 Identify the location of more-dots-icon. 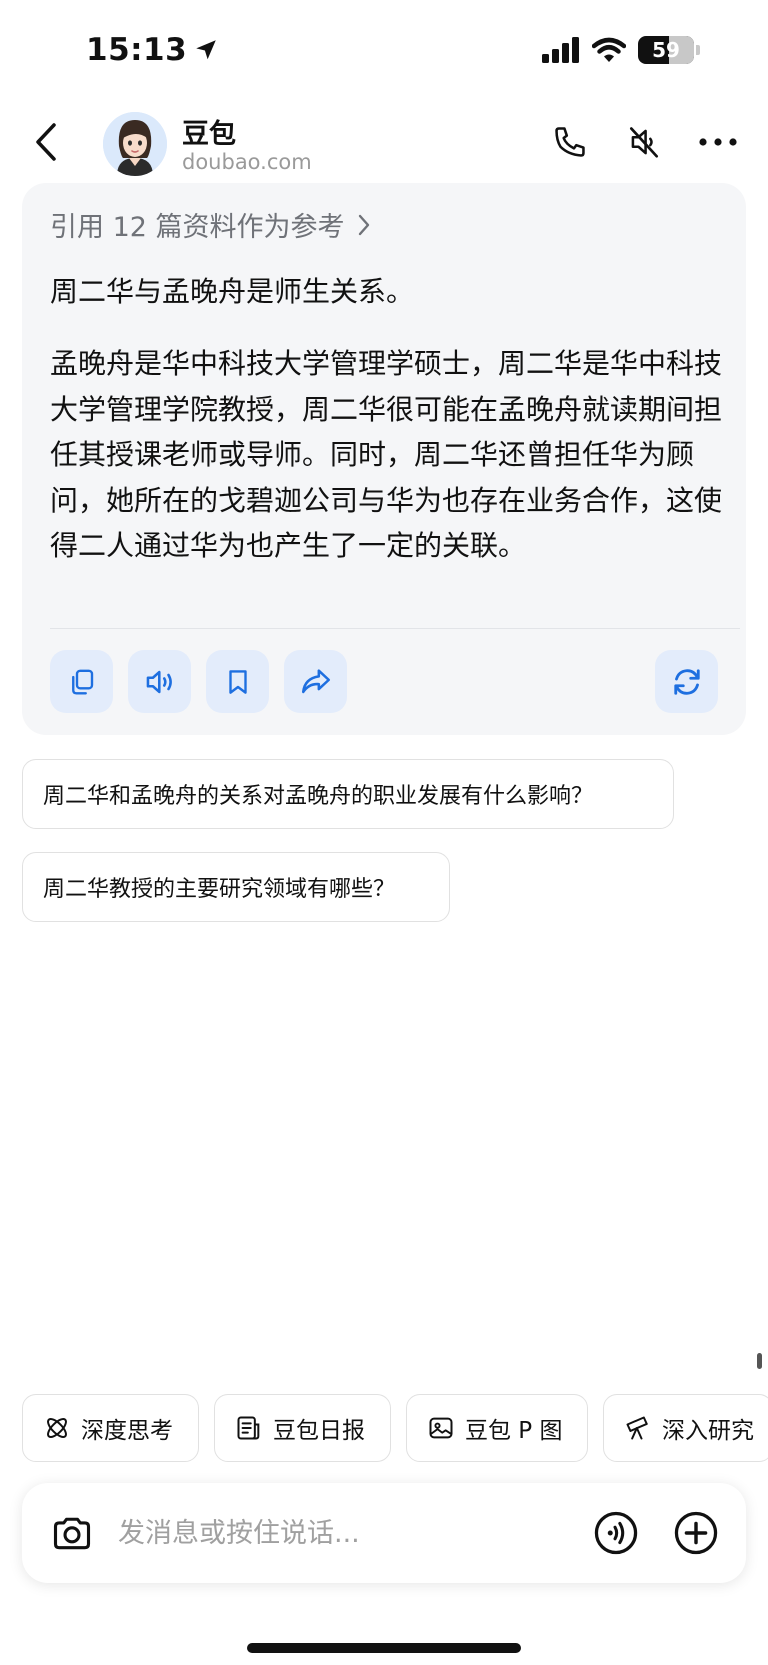
(718, 142).